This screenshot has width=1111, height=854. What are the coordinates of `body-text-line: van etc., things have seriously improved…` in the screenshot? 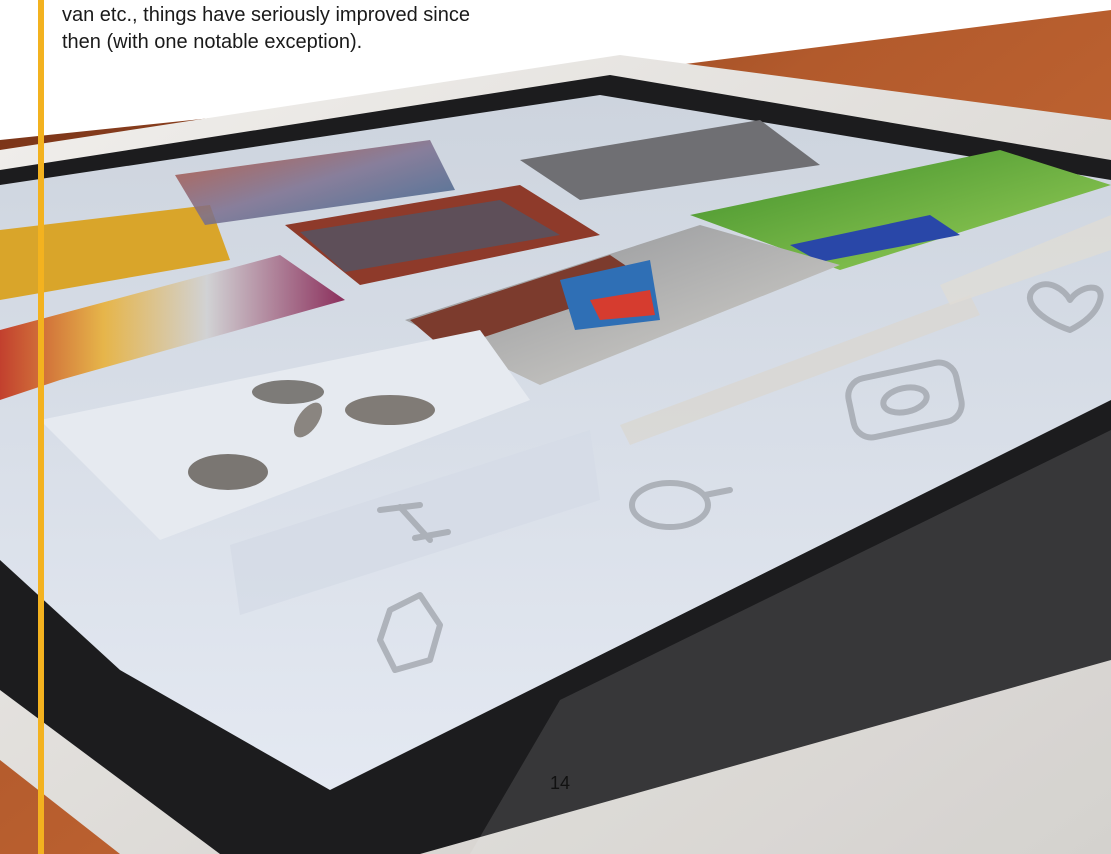 It's located at (266, 15).